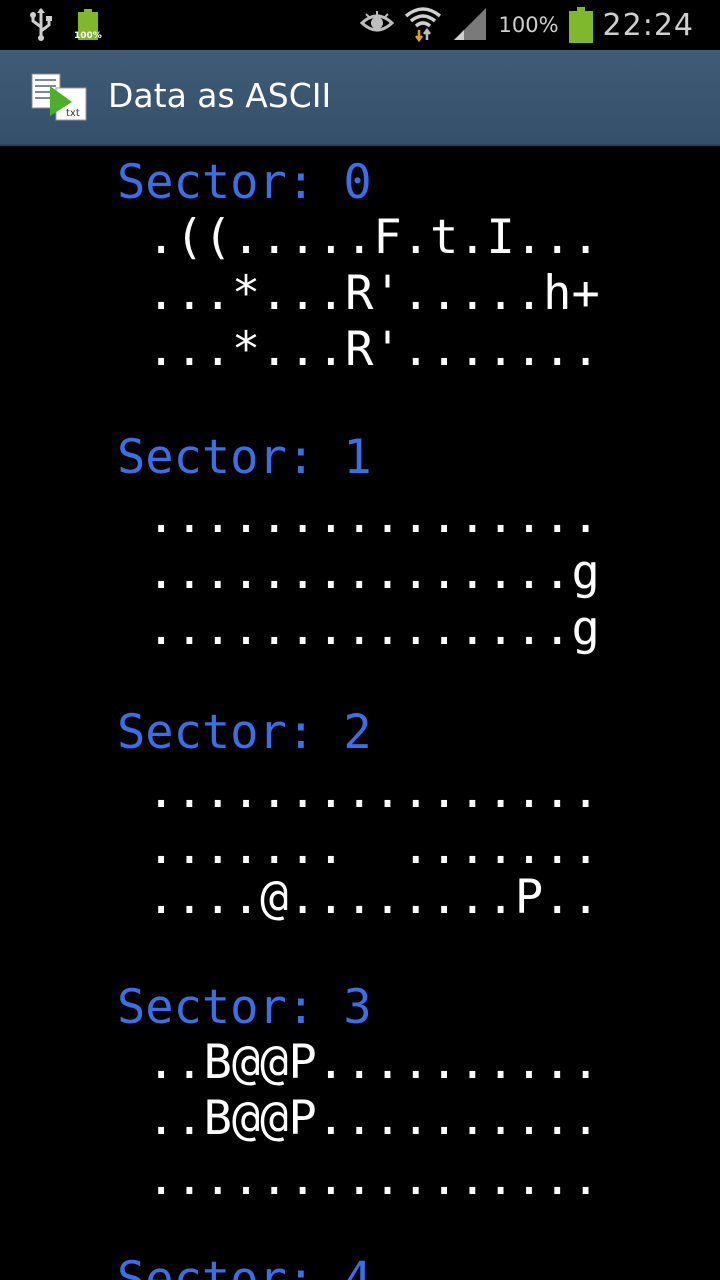 The image size is (720, 1280). What do you see at coordinates (580, 25) in the screenshot?
I see `battery-icon` at bounding box center [580, 25].